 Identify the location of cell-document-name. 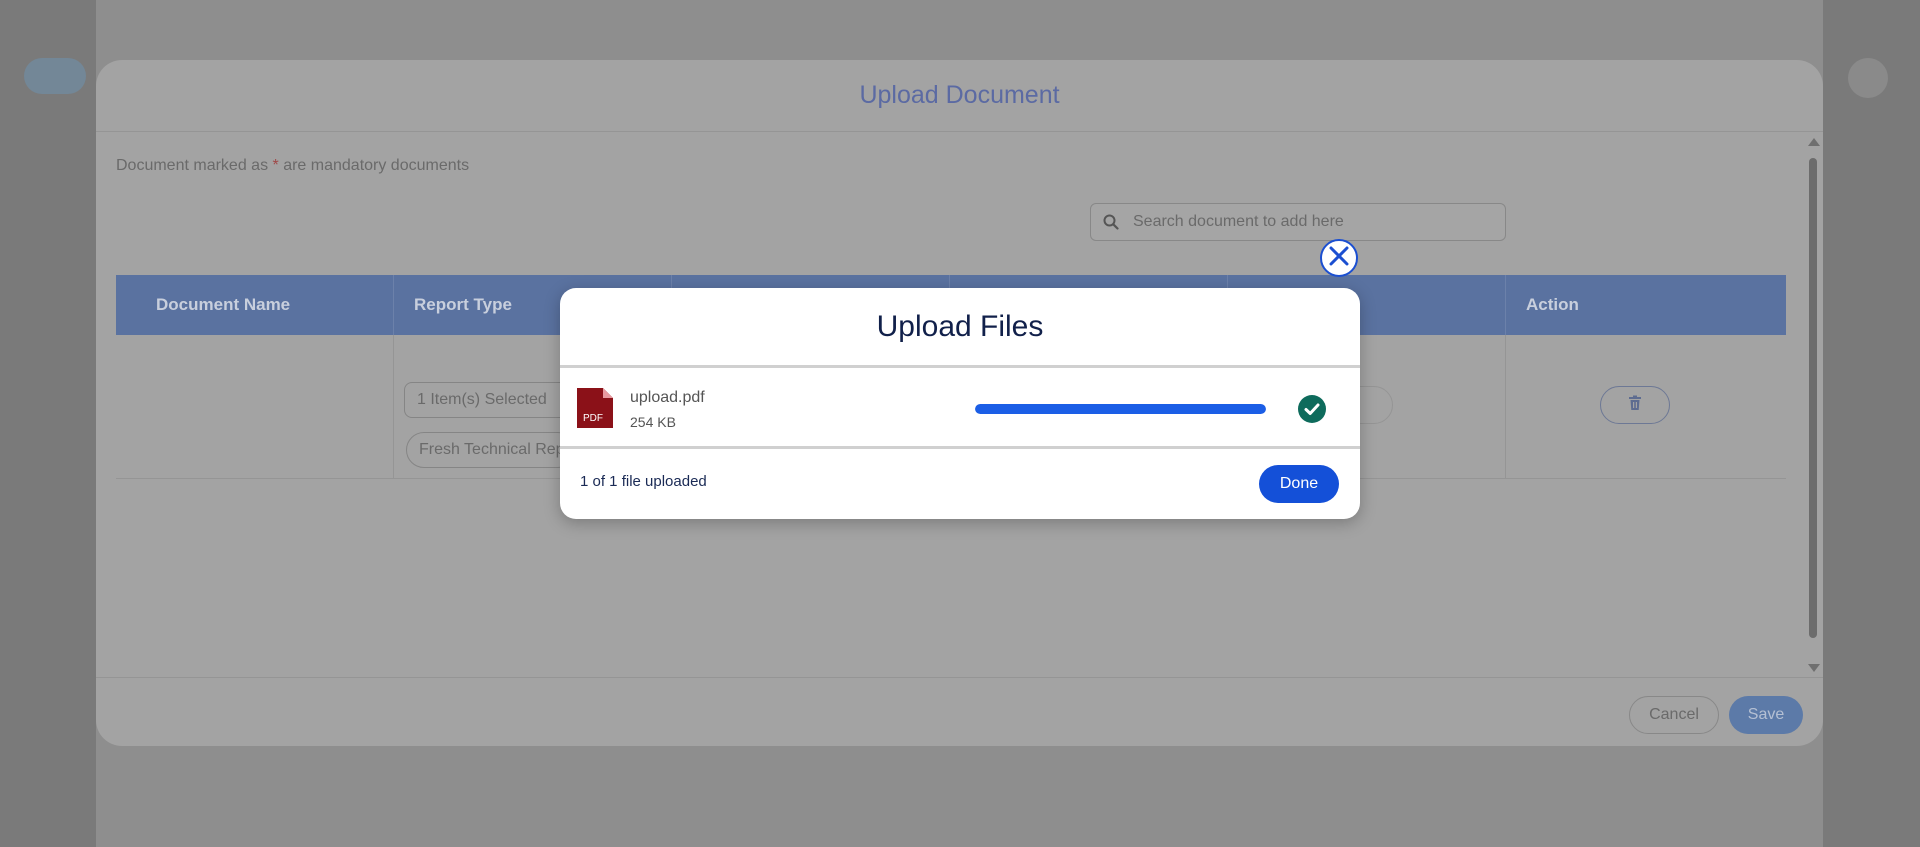
(255, 406).